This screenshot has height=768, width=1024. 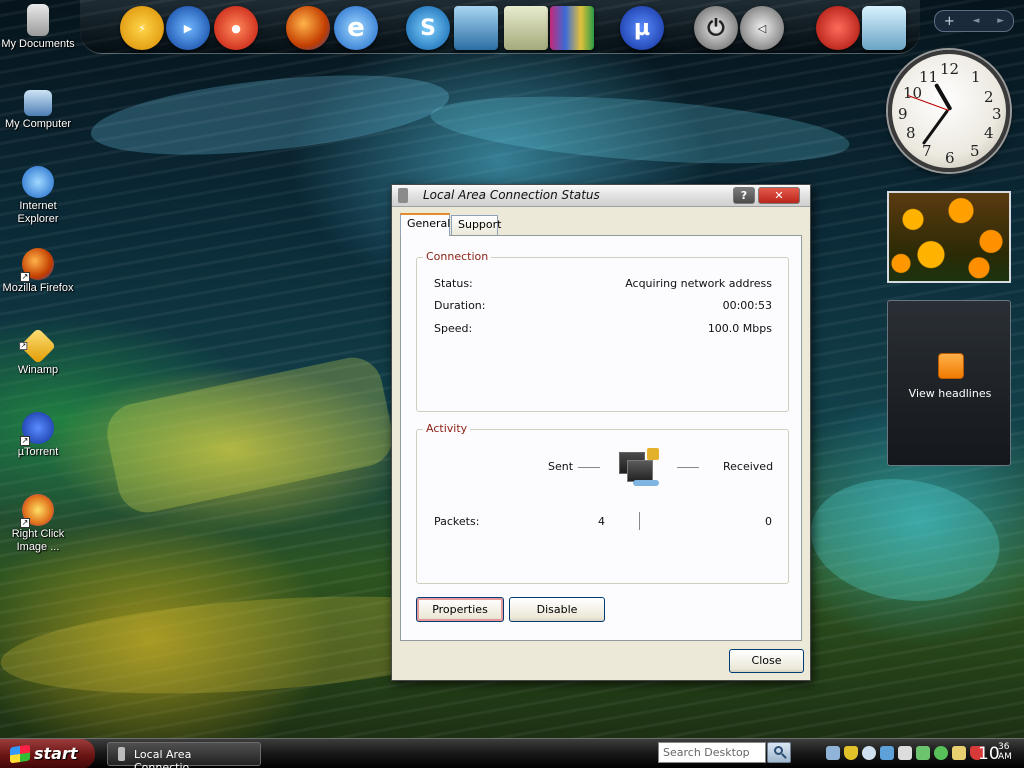 I want to click on clock-numeral: 2, so click(x=989, y=97).